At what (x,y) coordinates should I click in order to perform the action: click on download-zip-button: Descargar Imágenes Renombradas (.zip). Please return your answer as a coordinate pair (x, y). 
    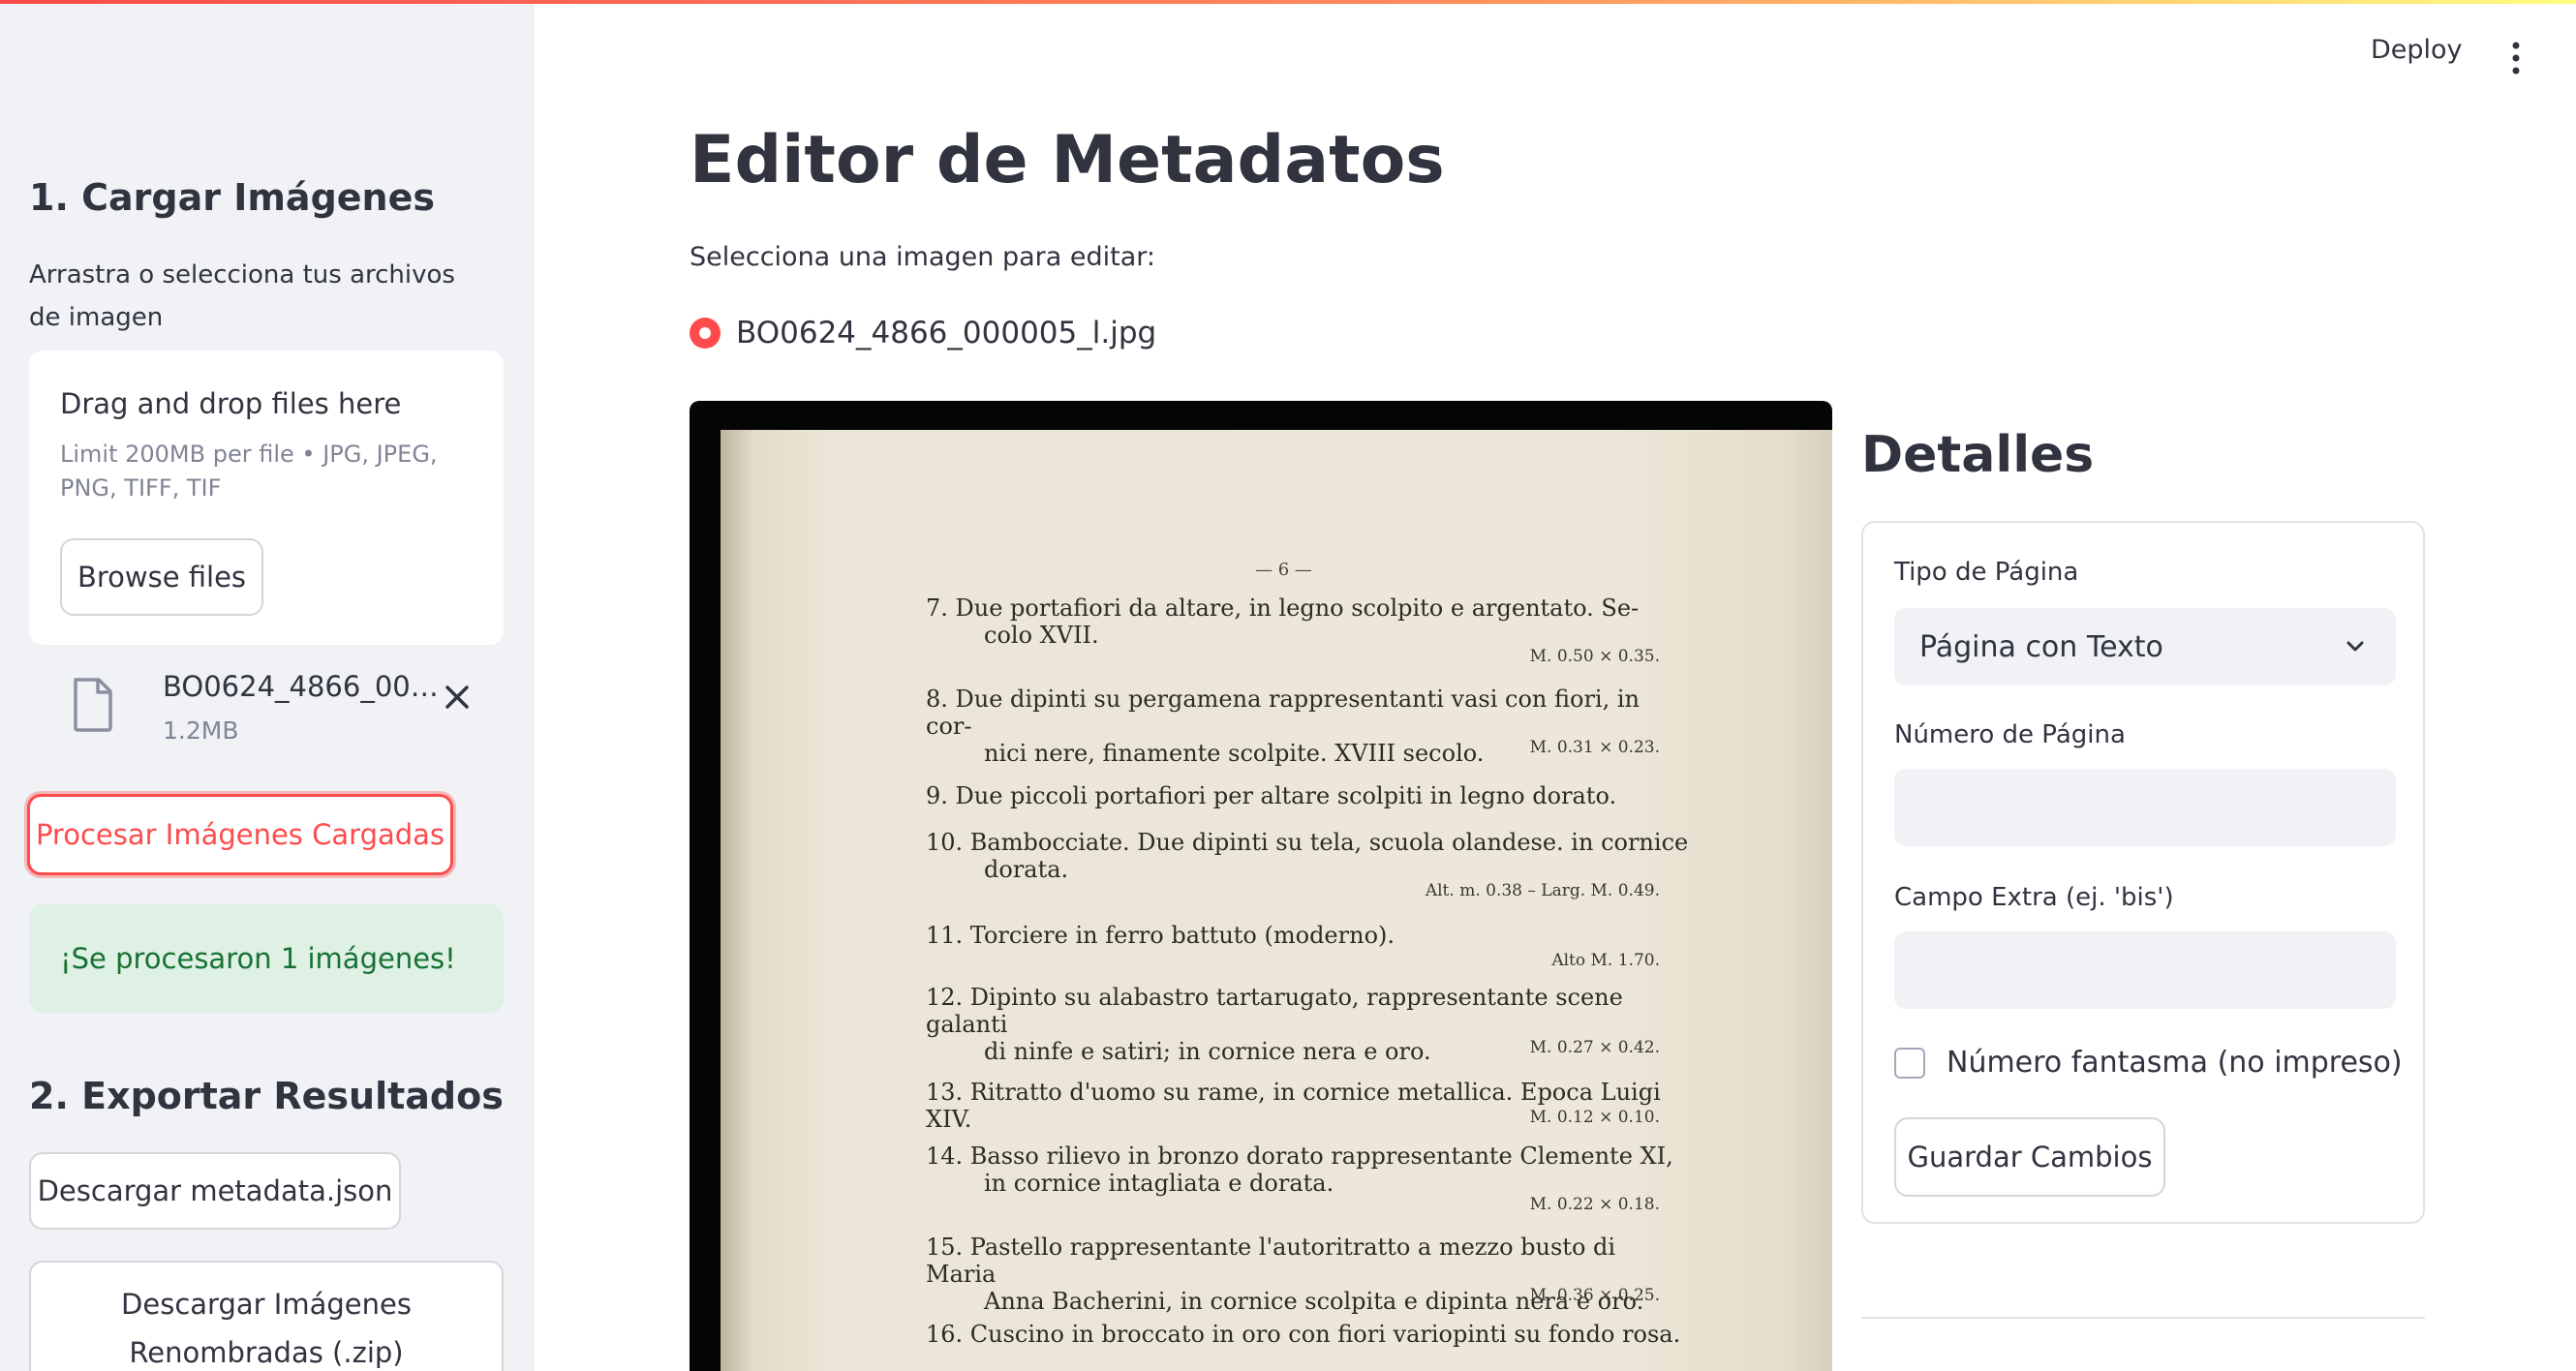
    Looking at the image, I should click on (266, 1316).